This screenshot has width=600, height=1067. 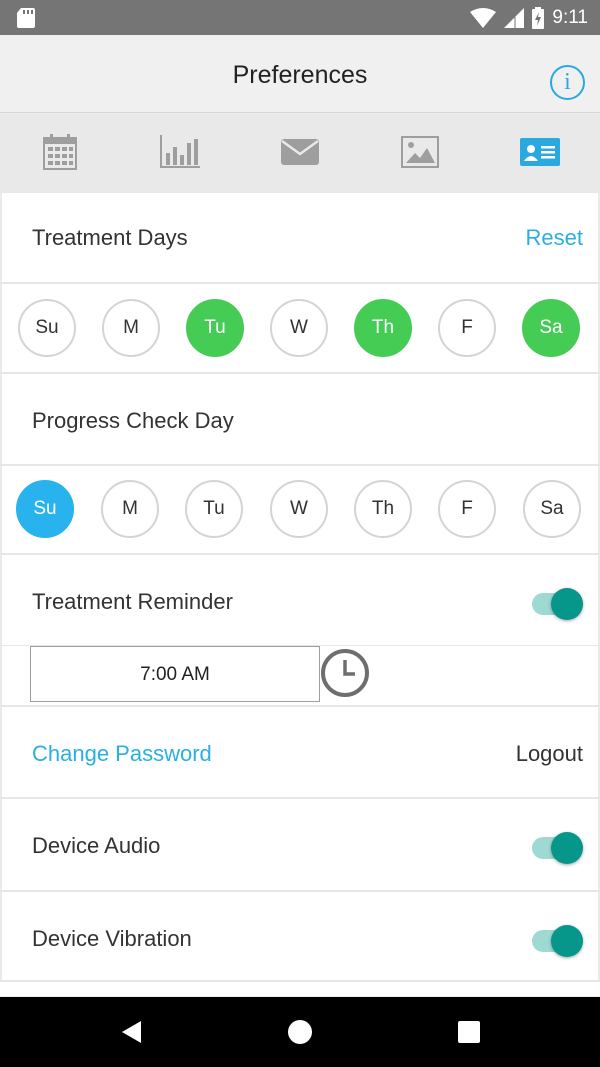 I want to click on home-icon, so click(x=300, y=1032).